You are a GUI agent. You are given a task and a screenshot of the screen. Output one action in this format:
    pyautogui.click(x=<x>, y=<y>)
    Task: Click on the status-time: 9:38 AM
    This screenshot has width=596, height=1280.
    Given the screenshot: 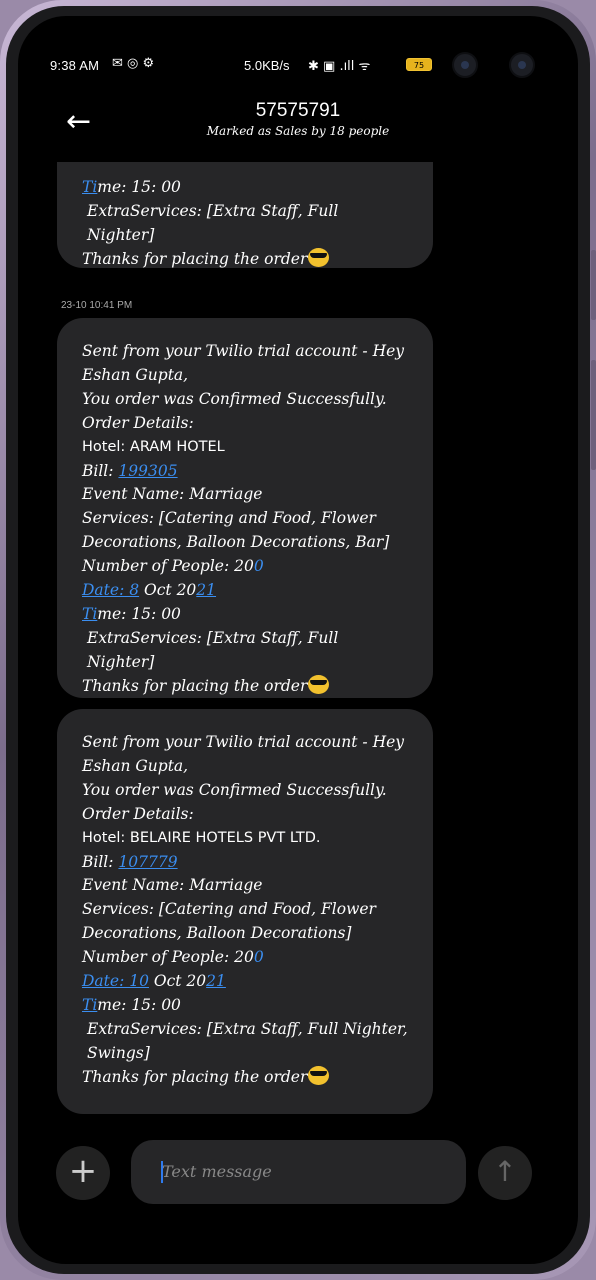 What is the action you would take?
    pyautogui.click(x=75, y=65)
    